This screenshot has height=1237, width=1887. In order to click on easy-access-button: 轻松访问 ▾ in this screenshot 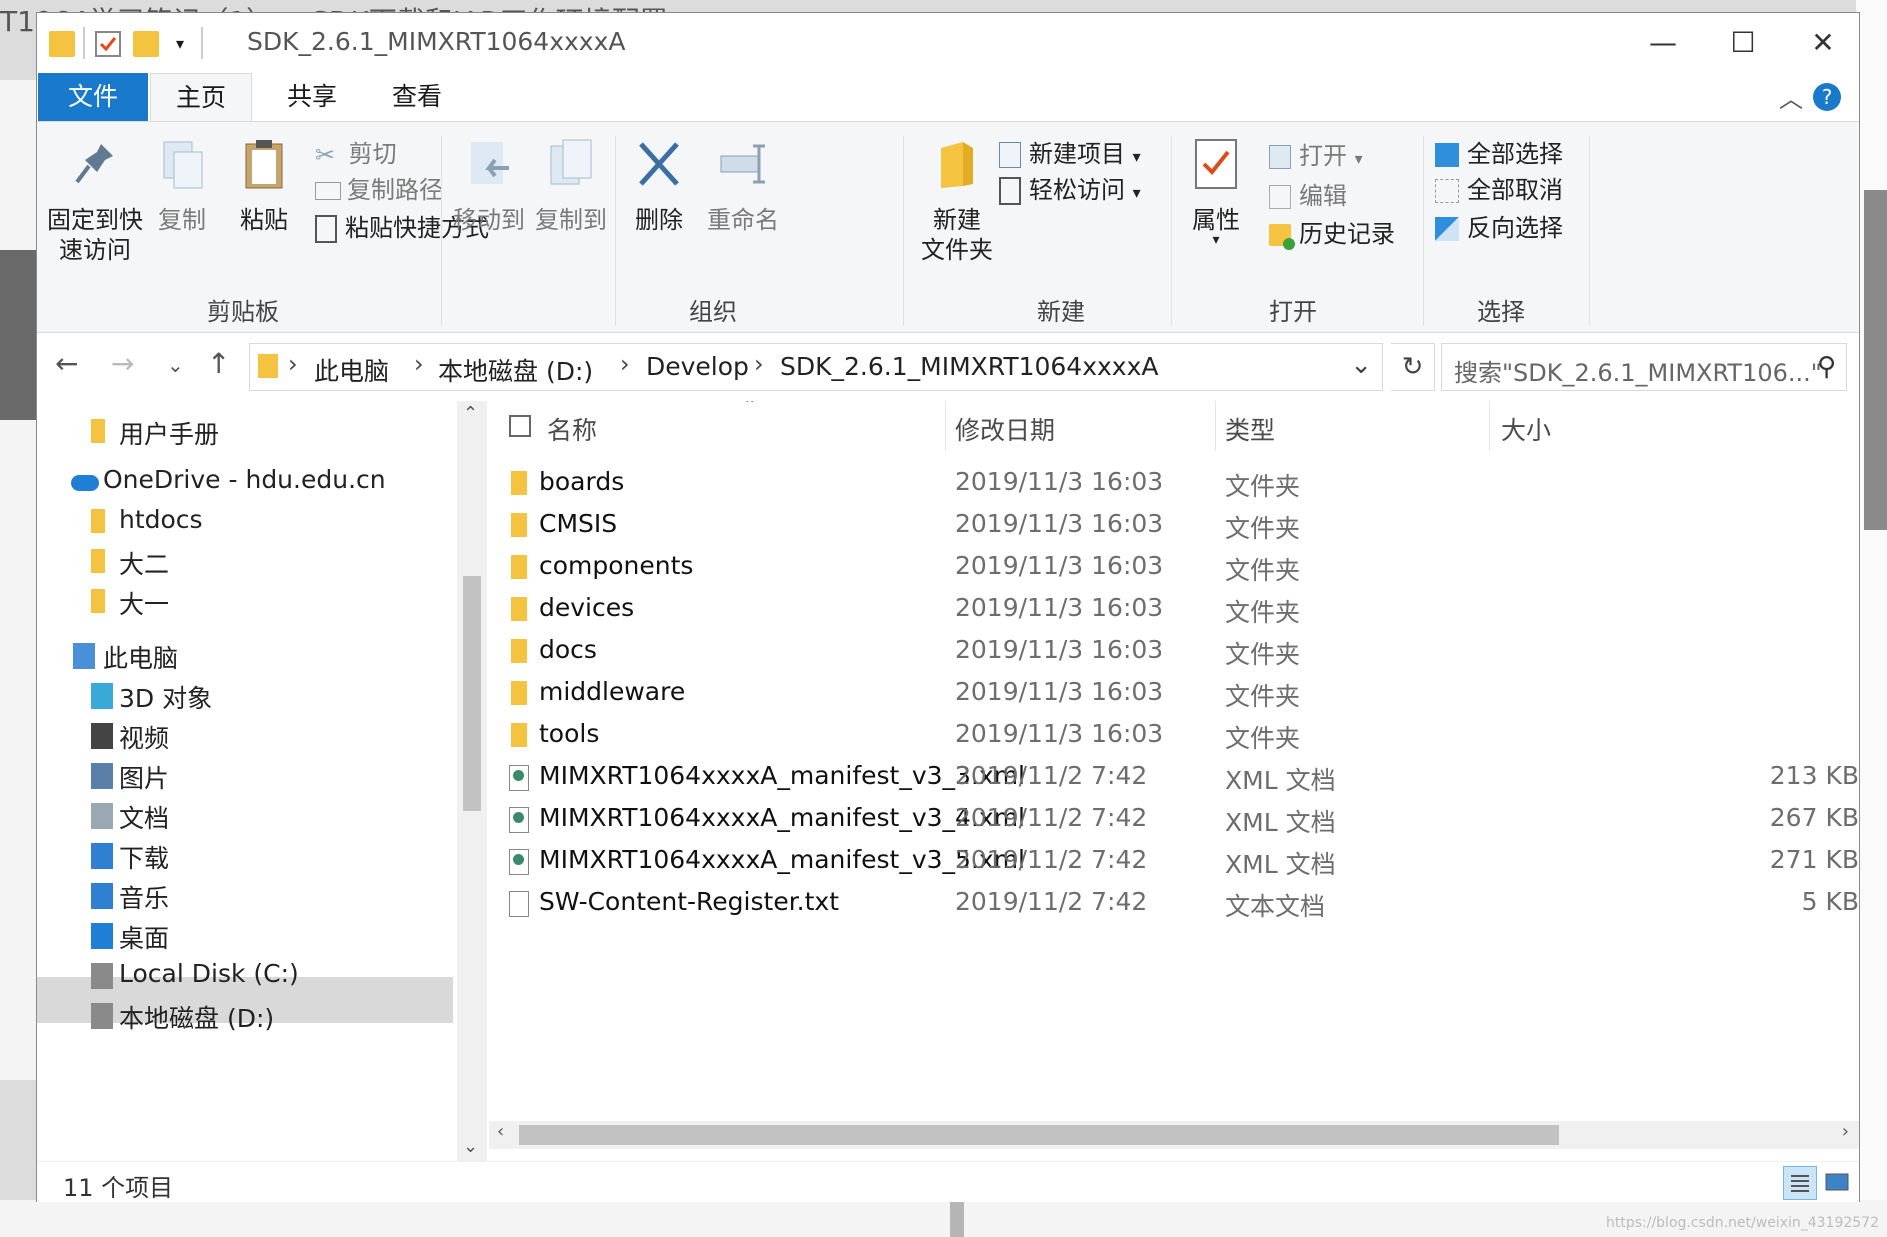, I will do `click(1070, 187)`.